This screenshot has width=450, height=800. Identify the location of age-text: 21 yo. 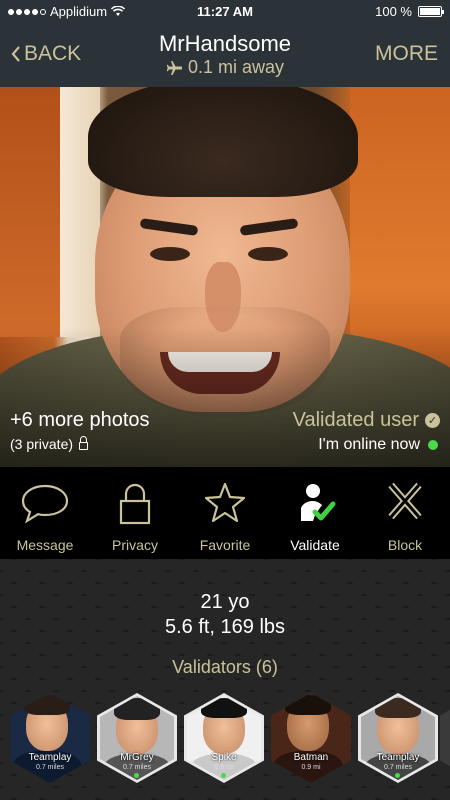
(225, 602).